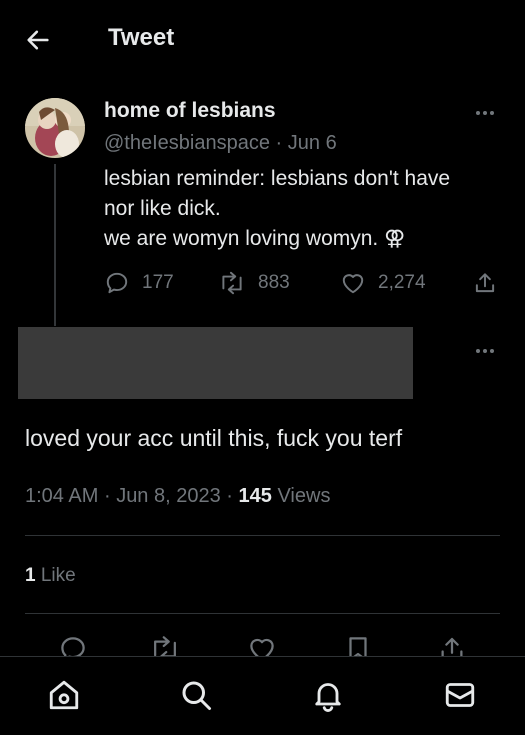 Image resolution: width=525 pixels, height=735 pixels. What do you see at coordinates (402, 282) in the screenshot?
I see `like-count: 2,274` at bounding box center [402, 282].